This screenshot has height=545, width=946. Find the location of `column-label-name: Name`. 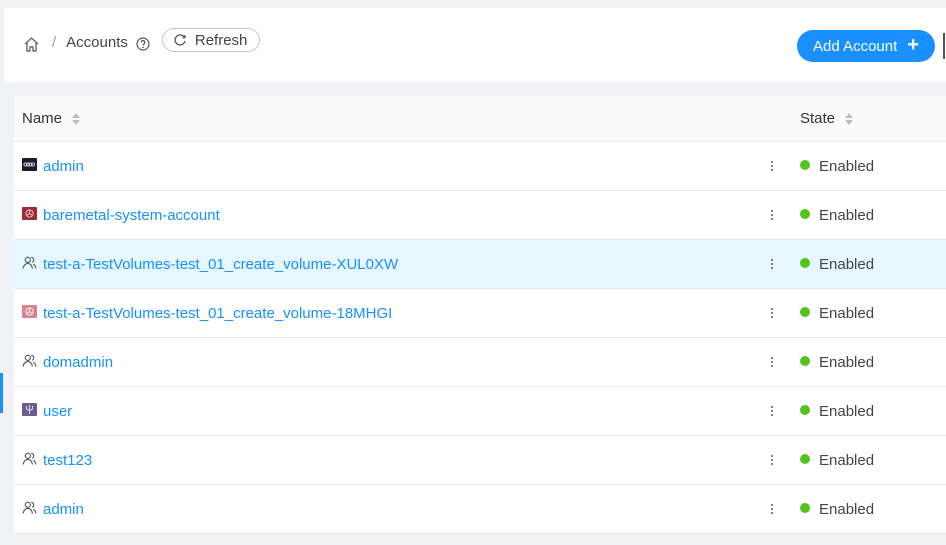

column-label-name: Name is located at coordinates (42, 118).